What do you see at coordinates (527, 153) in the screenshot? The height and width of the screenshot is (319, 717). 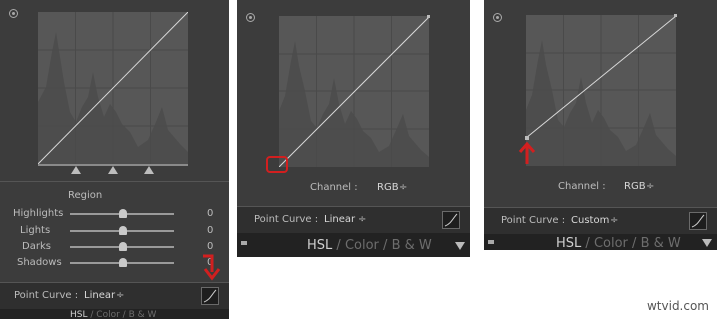 I see `annotation-arrow-up-icon` at bounding box center [527, 153].